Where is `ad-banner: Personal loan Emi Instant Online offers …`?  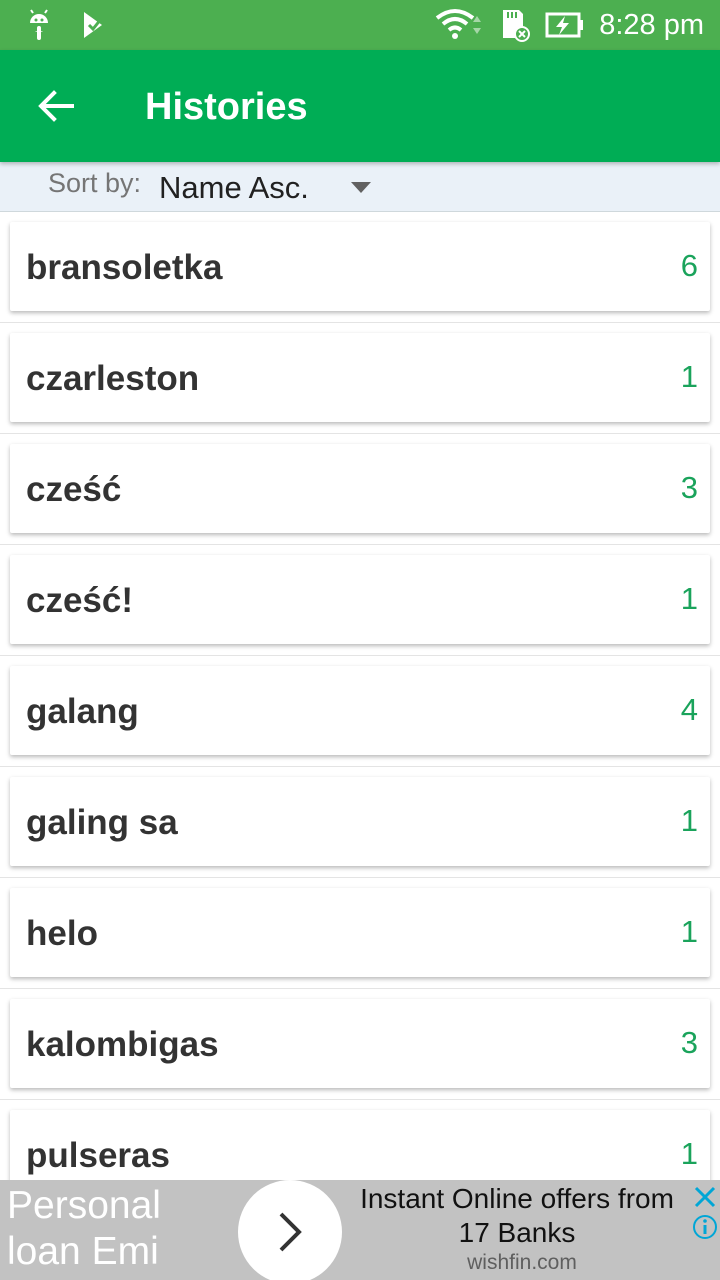
ad-banner: Personal loan Emi Instant Online offers … is located at coordinates (360, 1230).